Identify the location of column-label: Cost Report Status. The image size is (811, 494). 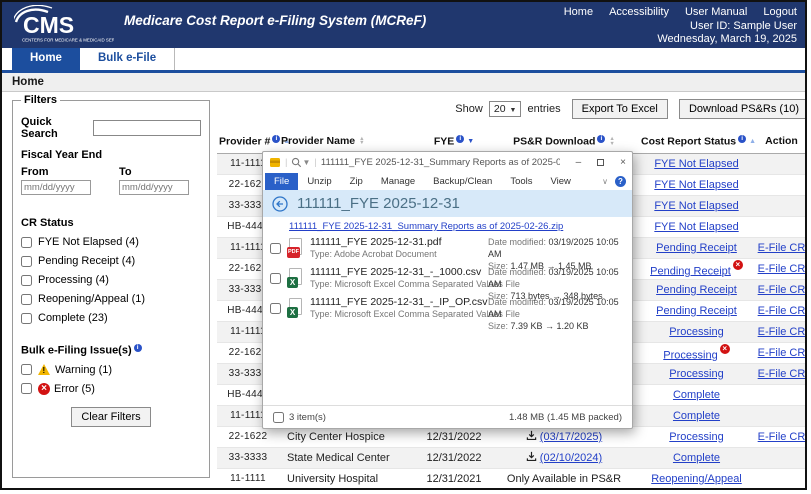
(689, 141).